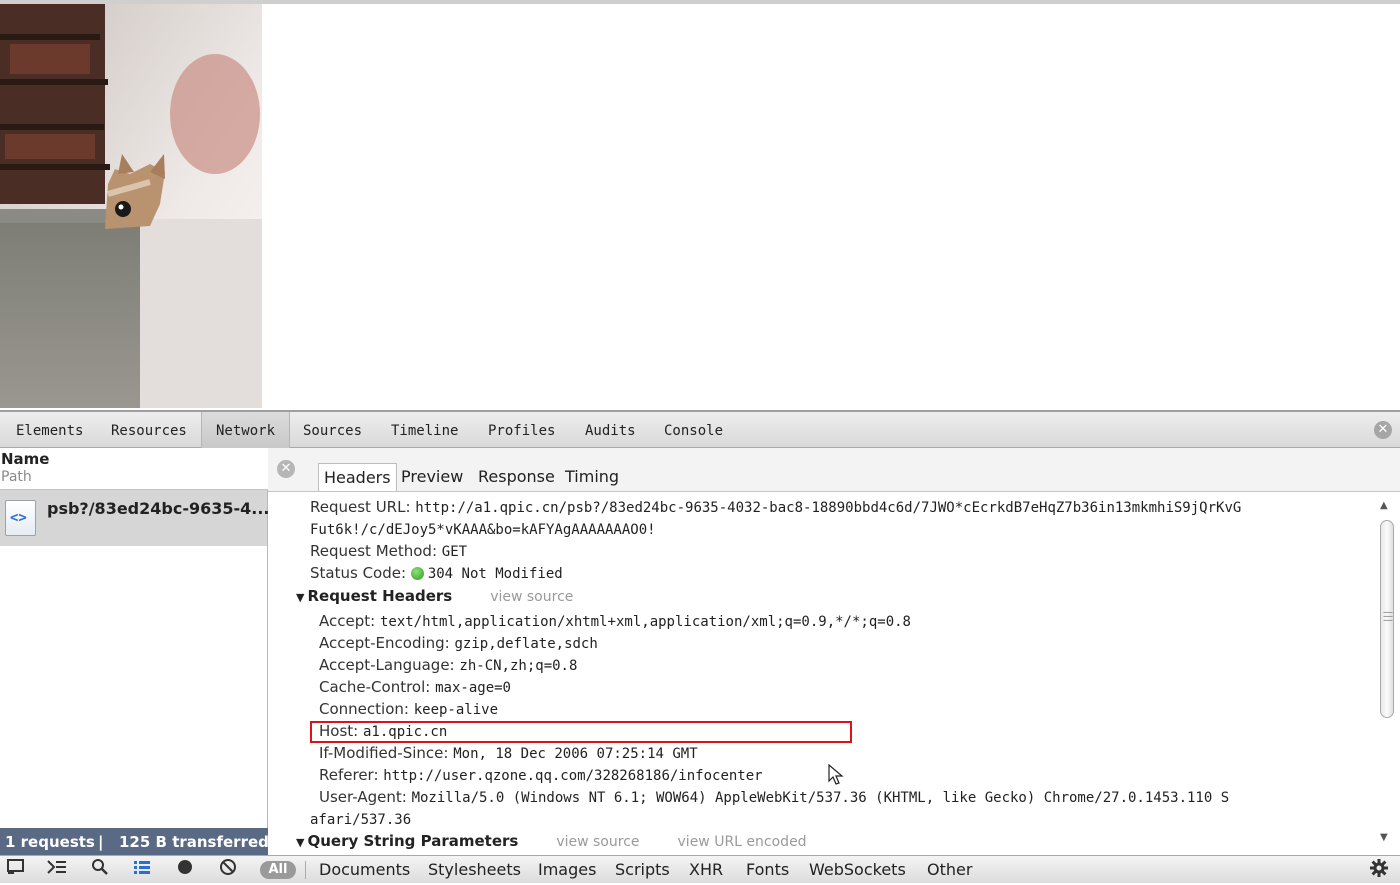 Image resolution: width=1400 pixels, height=885 pixels. Describe the element at coordinates (185, 870) in the screenshot. I see `record-icon` at that location.